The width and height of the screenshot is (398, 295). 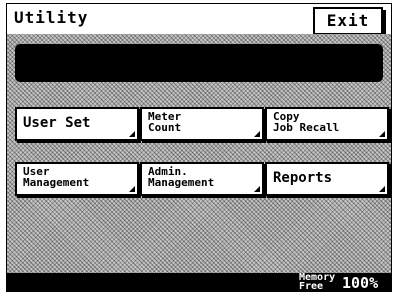 I want to click on copy-job-recall-button: Copy Job Recall, so click(x=327, y=124).